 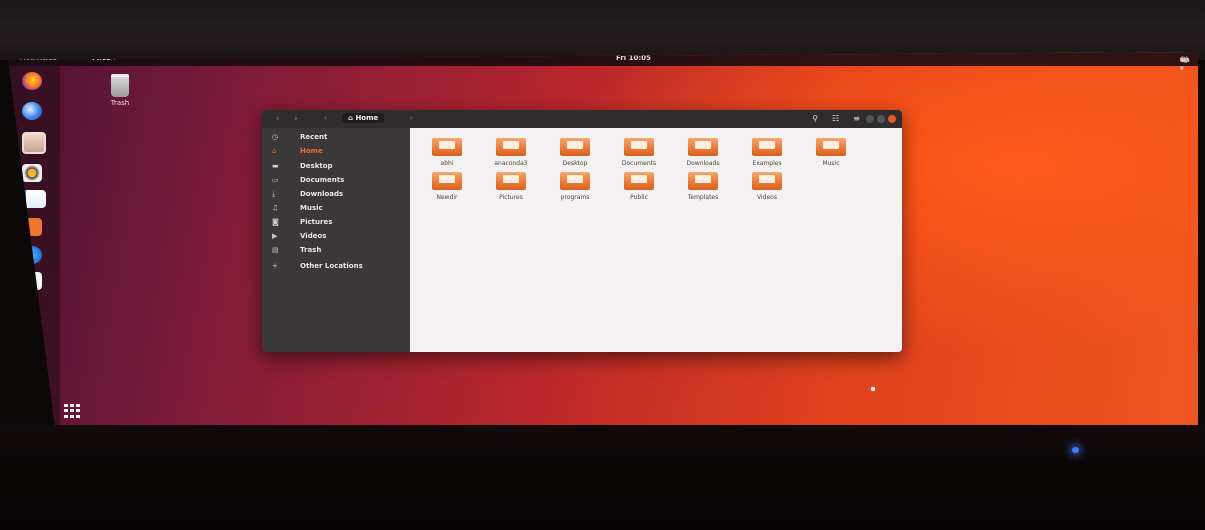 I want to click on documents-icon: ▭, so click(x=275, y=180).